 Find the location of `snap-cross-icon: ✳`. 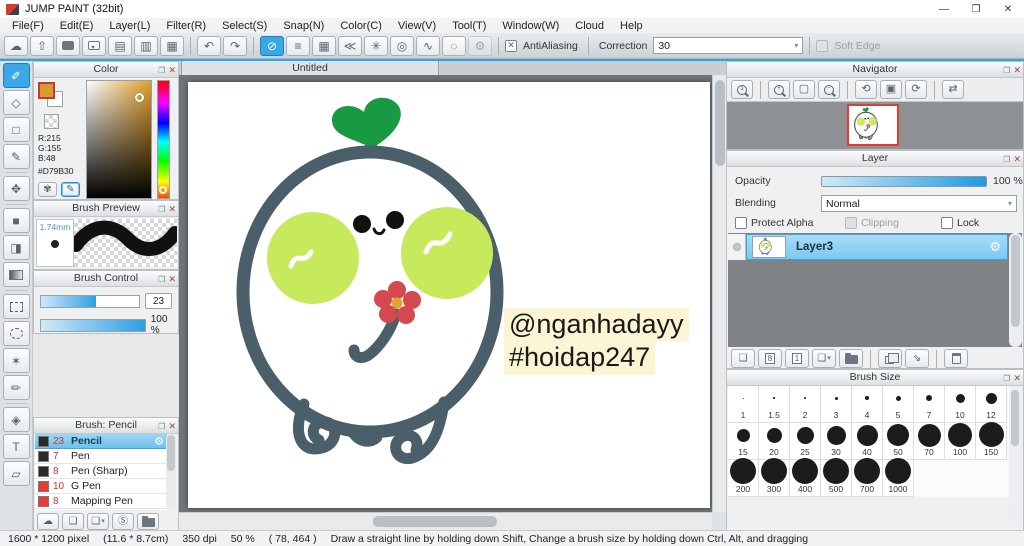

snap-cross-icon: ✳ is located at coordinates (376, 45).